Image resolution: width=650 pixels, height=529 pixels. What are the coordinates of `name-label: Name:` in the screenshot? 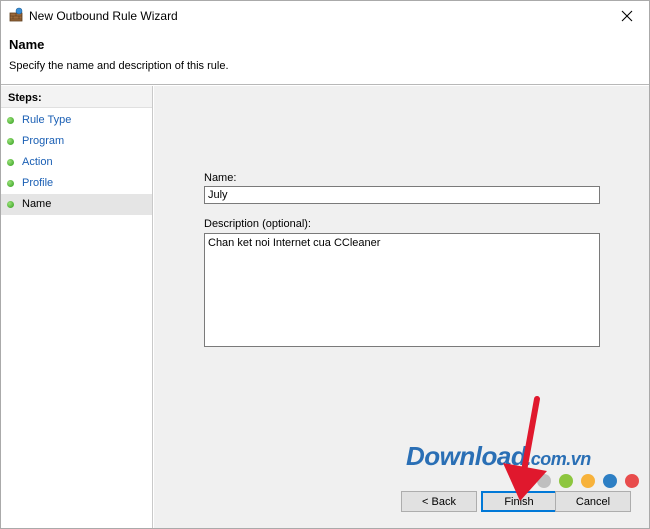 It's located at (220, 178).